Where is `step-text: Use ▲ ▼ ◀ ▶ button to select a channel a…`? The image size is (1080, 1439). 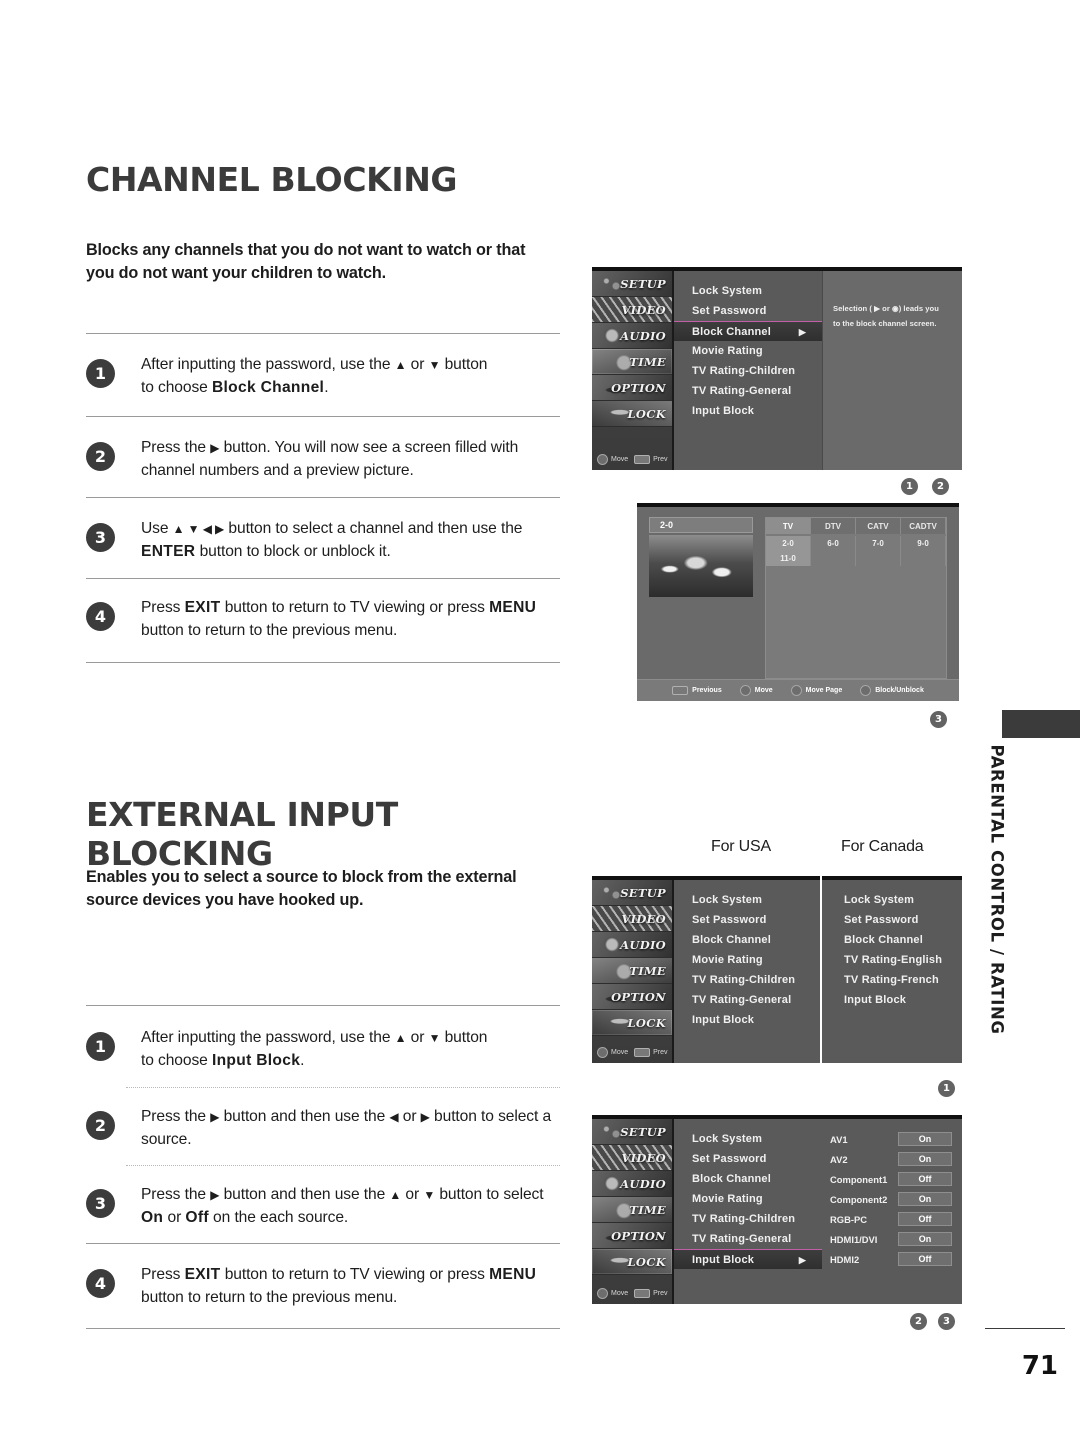
step-text: Use ▲ ▼ ◀ ▶ button to select a channel a… is located at coordinates (350, 540).